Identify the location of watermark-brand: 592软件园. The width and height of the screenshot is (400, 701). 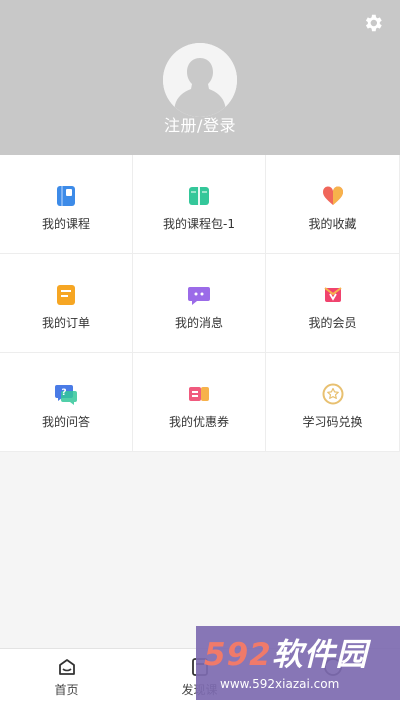
(286, 651).